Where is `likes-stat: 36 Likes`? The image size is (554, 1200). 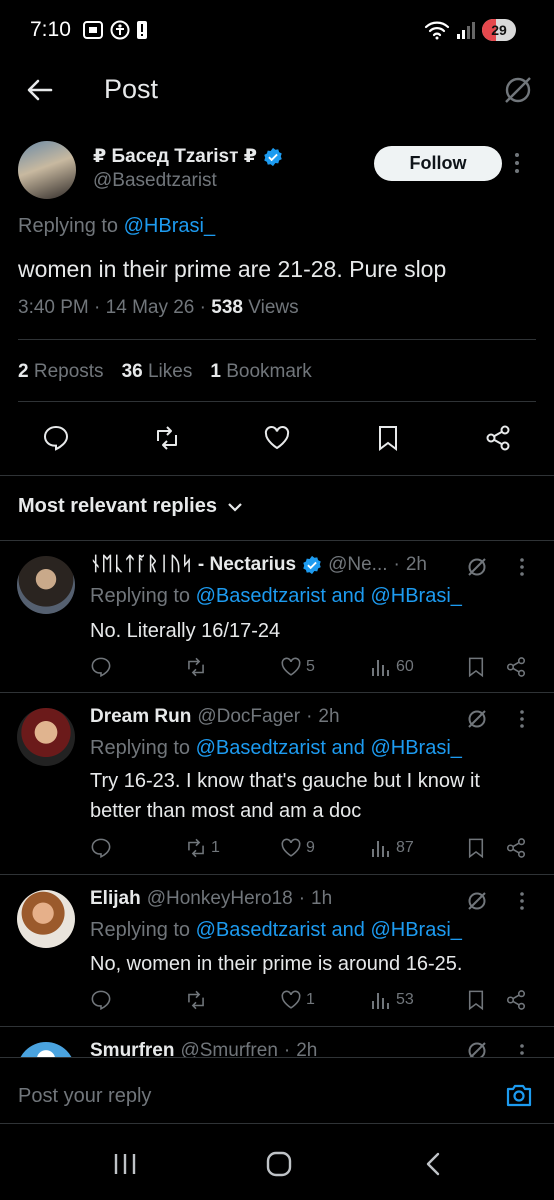 likes-stat: 36 Likes is located at coordinates (157, 372).